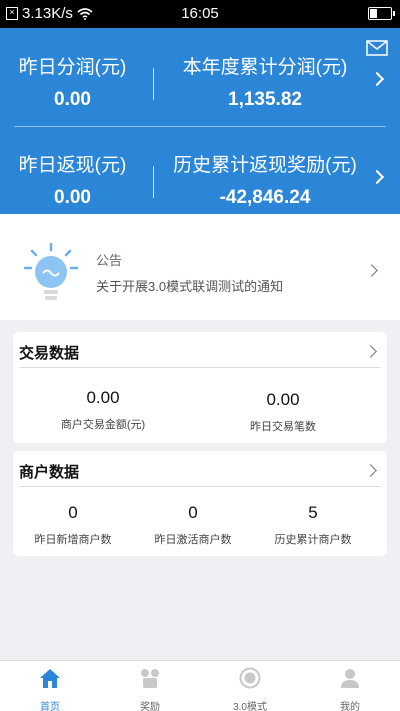 This screenshot has height=711, width=400. What do you see at coordinates (381, 13) in the screenshot?
I see `battery-icon` at bounding box center [381, 13].